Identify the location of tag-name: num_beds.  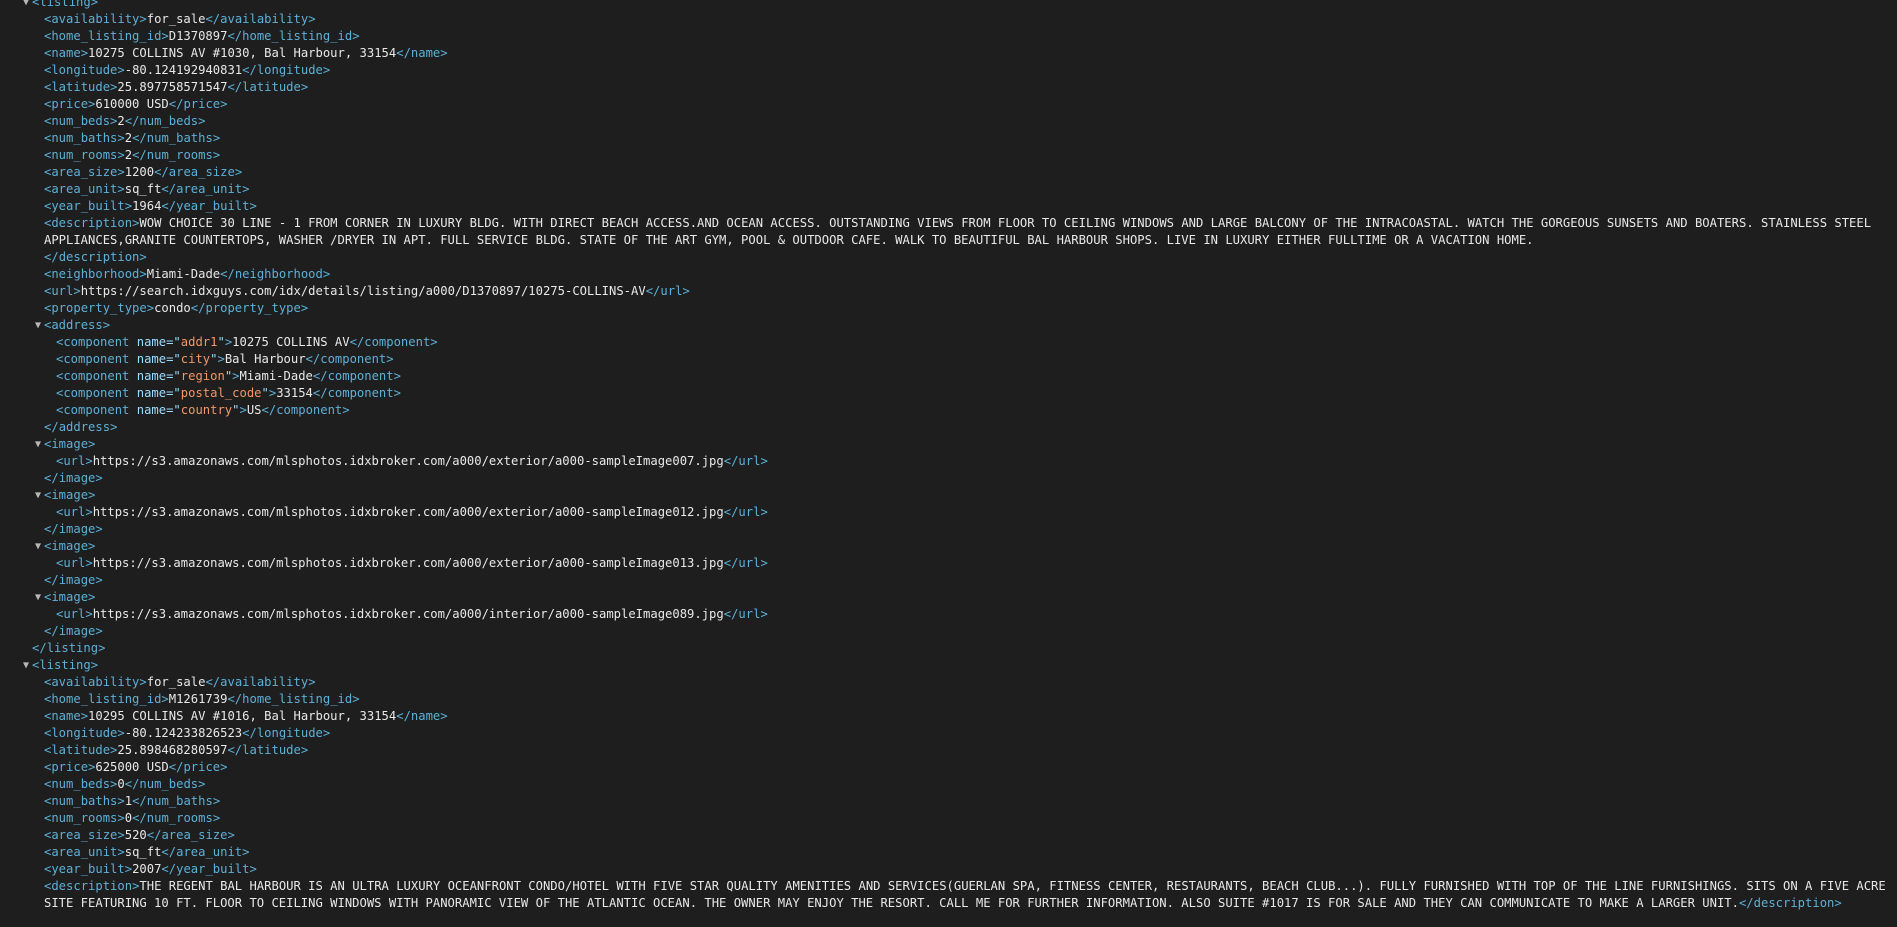
(81, 121).